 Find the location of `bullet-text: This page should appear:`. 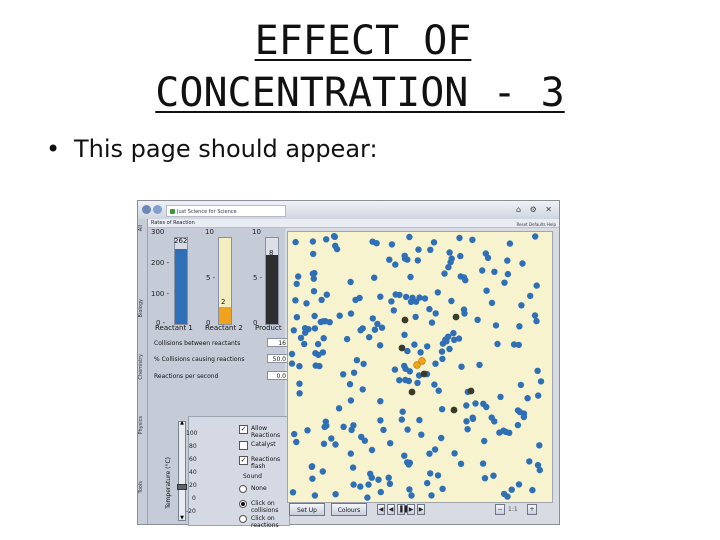

bullet-text: This page should appear: is located at coordinates (226, 149).